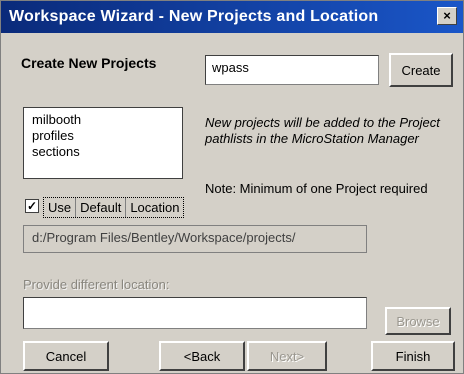  I want to click on list-item: profiles, so click(103, 136).